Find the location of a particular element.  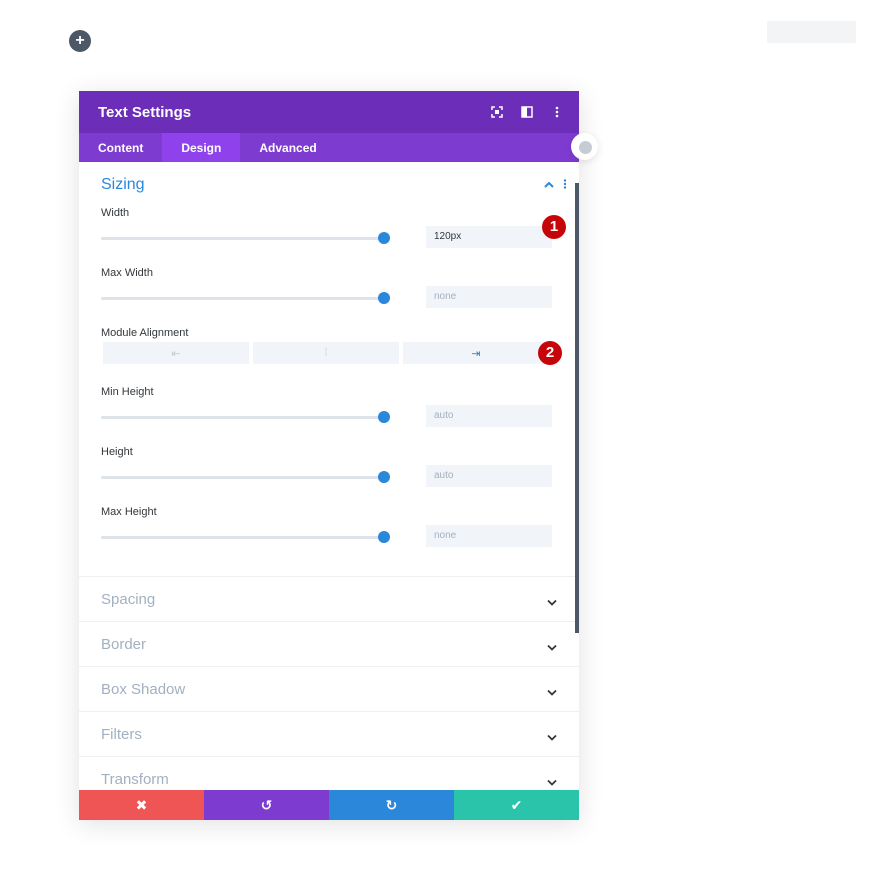

save-button: ✔ is located at coordinates (516, 805).